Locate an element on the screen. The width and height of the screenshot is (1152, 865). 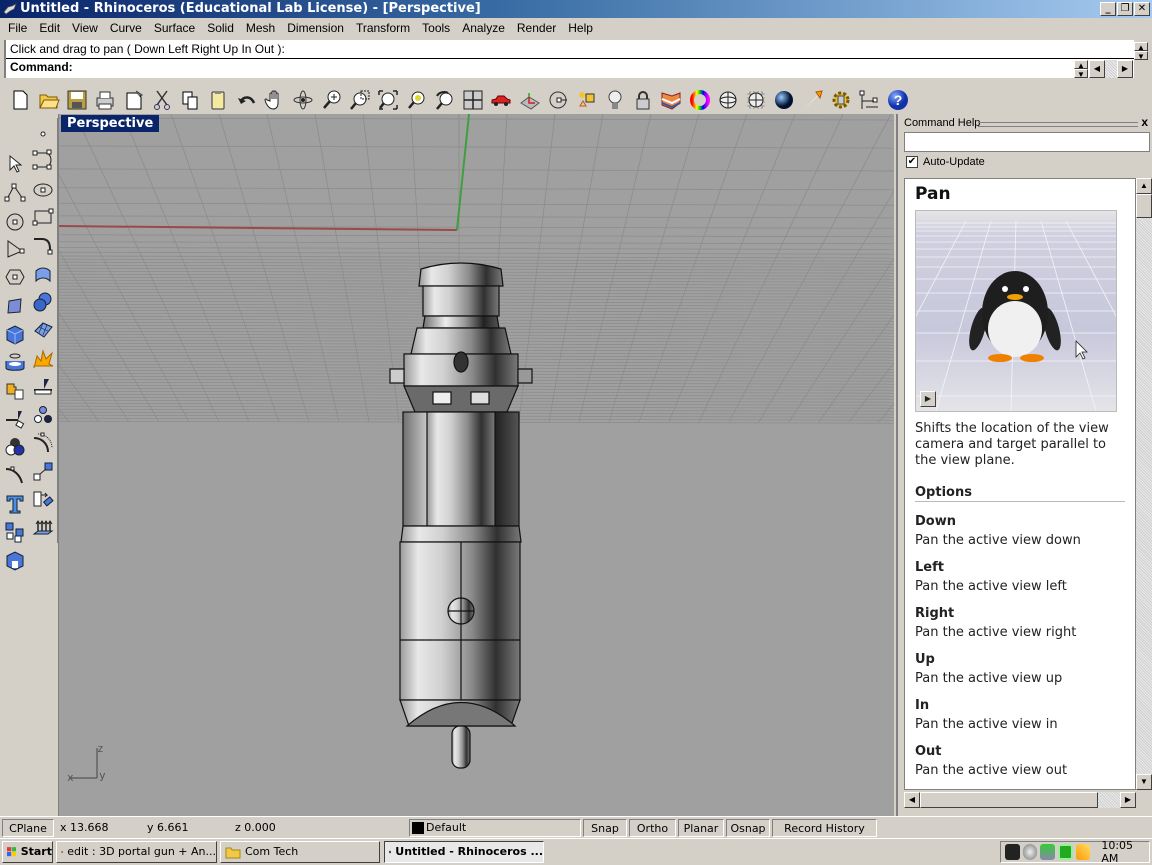
volume-icon is located at coordinates (1030, 852).